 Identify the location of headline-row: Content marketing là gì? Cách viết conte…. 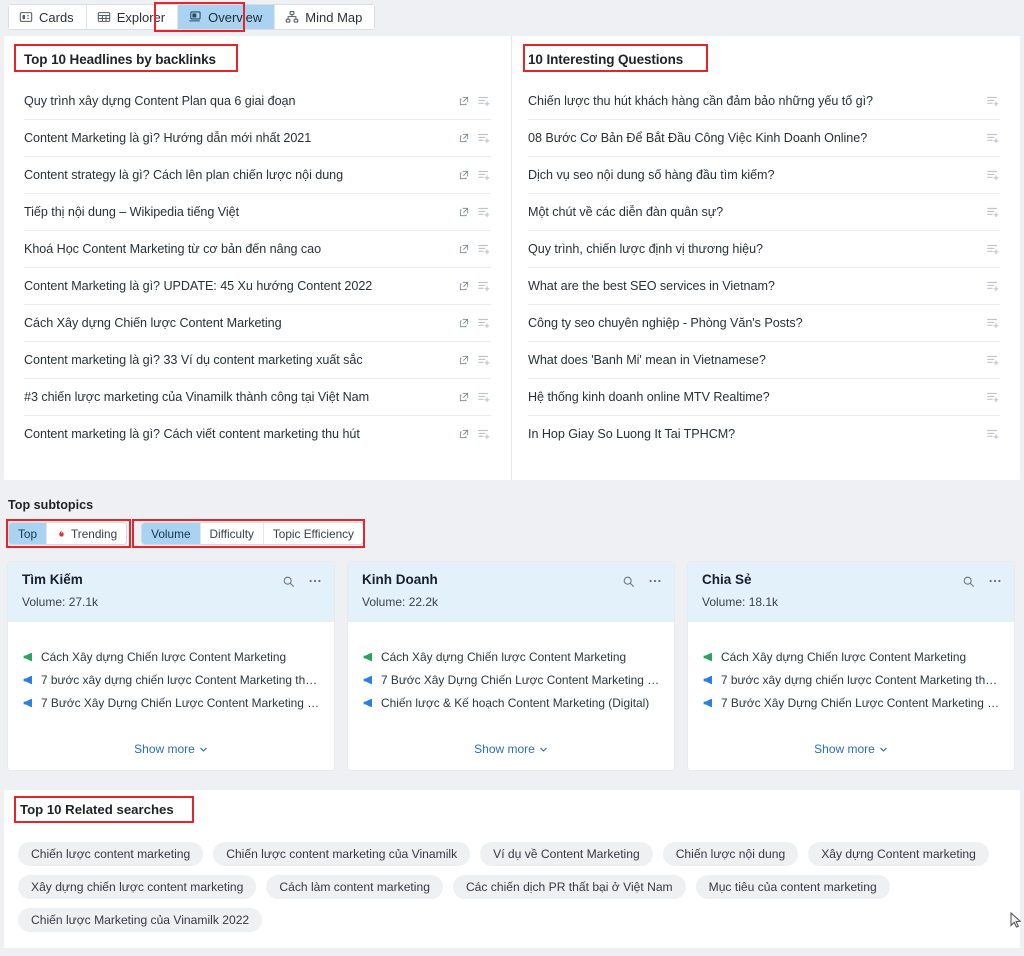
(257, 433).